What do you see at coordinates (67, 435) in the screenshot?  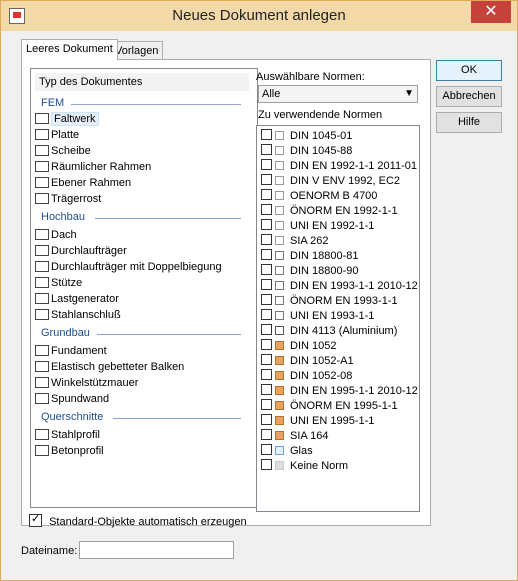 I see `doc-type-stahlprofil: Stahlprofil` at bounding box center [67, 435].